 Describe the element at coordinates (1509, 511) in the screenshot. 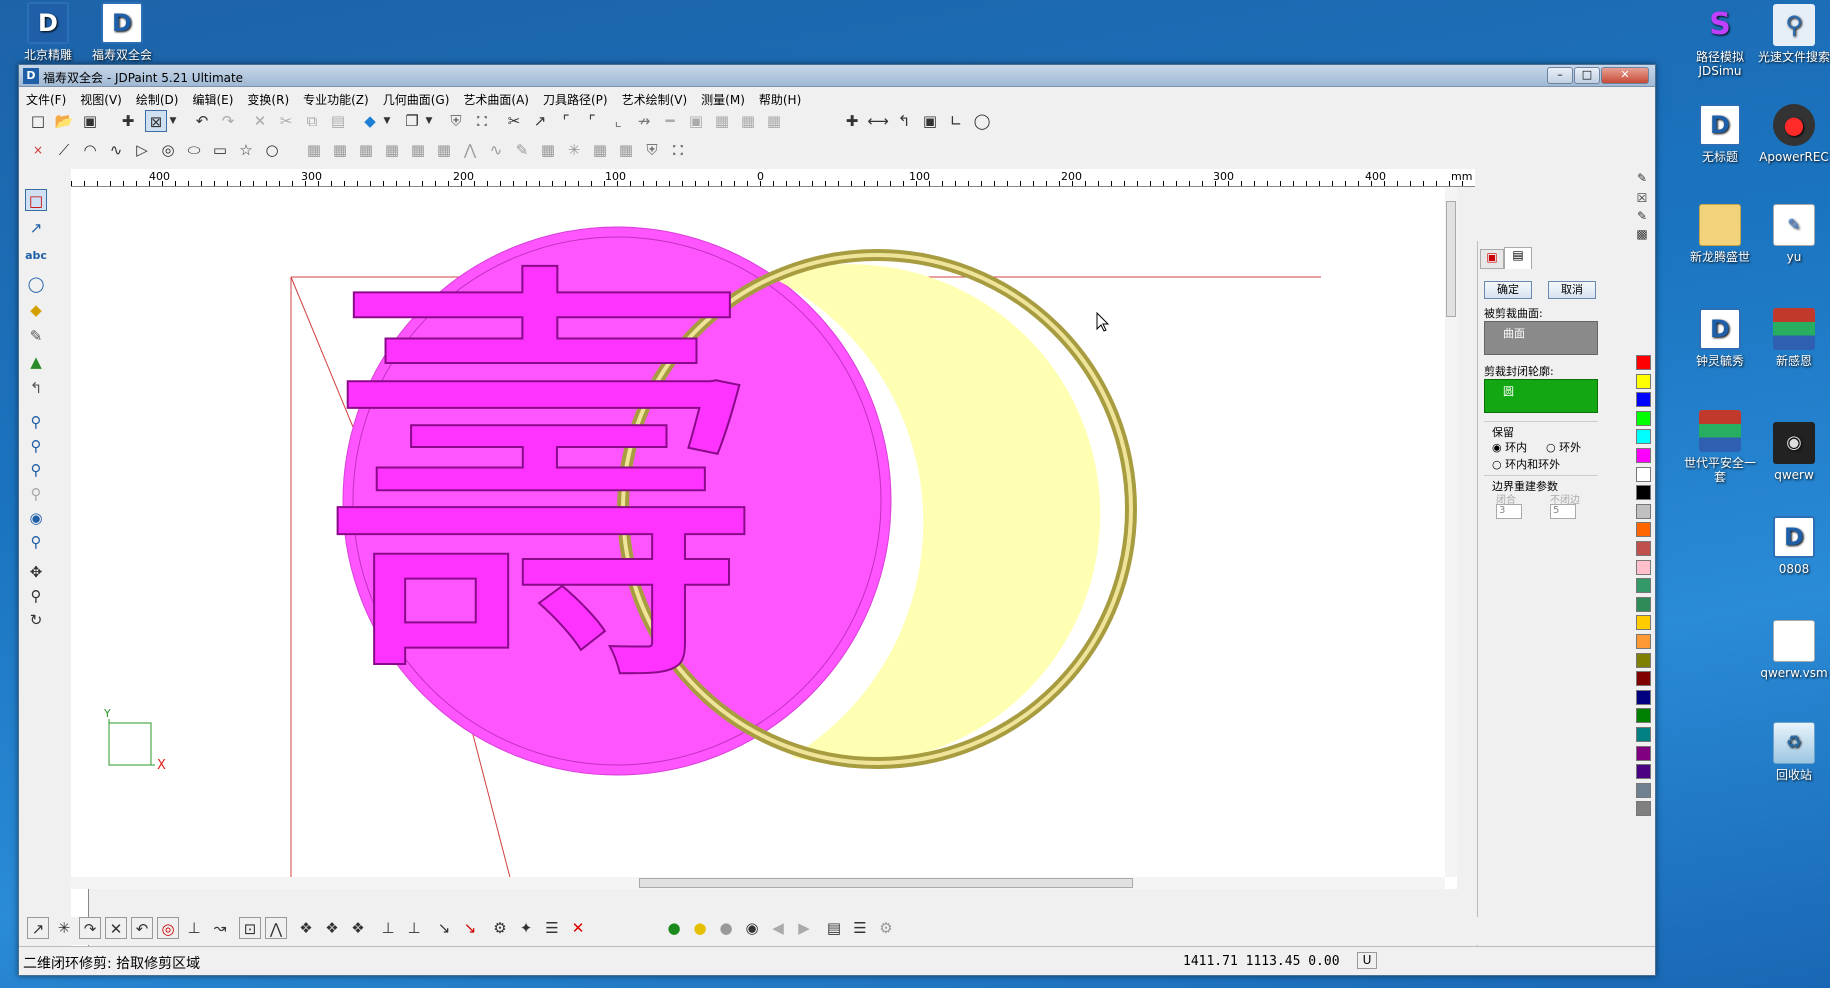

I see `closed-input: 3` at that location.